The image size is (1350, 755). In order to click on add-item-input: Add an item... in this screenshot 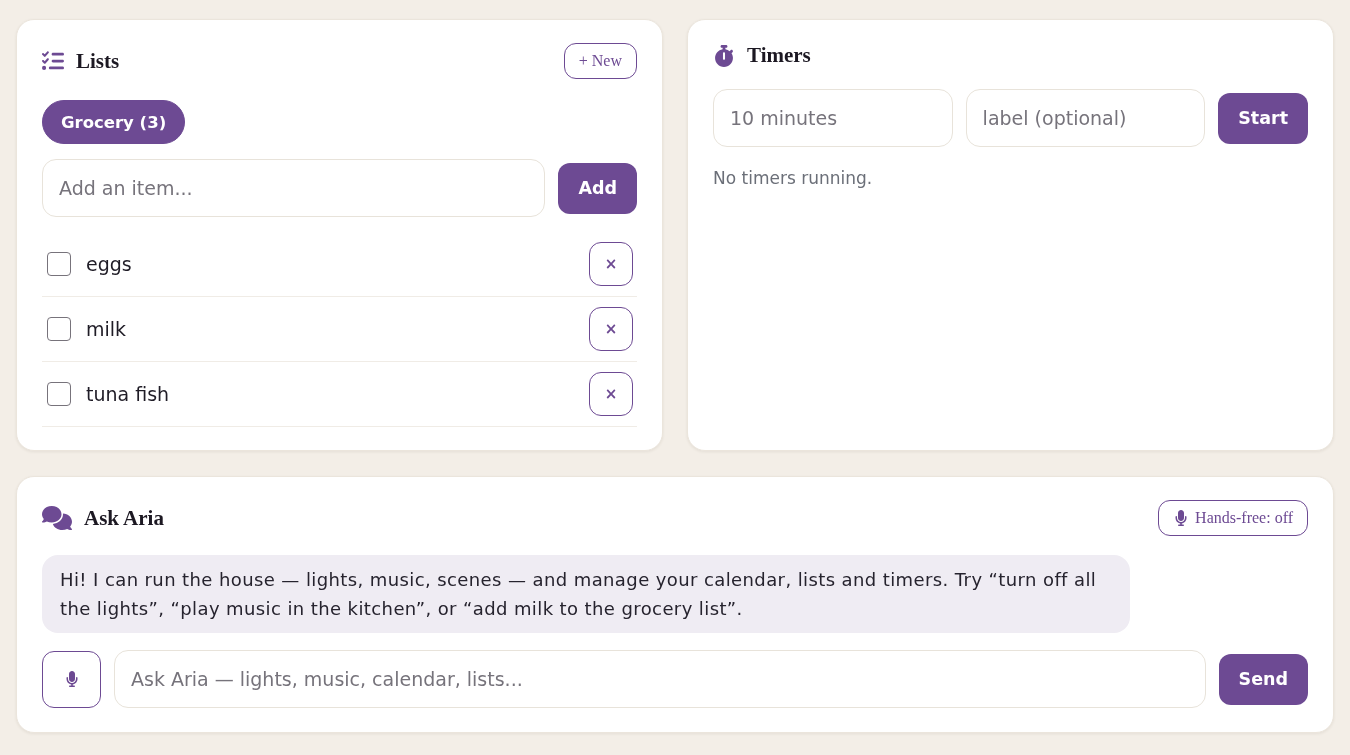, I will do `click(294, 188)`.